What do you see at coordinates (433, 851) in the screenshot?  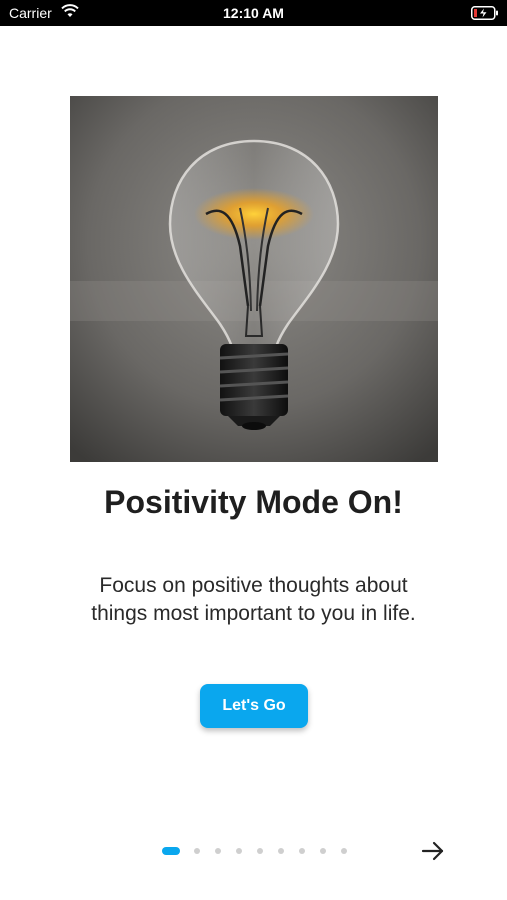 I see `arrow-right-icon` at bounding box center [433, 851].